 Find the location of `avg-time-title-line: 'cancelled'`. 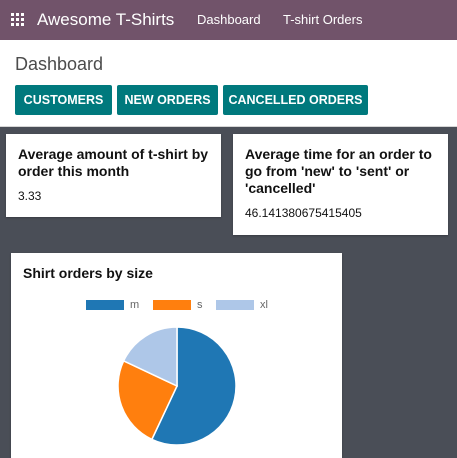

avg-time-title-line: 'cancelled' is located at coordinates (280, 188).